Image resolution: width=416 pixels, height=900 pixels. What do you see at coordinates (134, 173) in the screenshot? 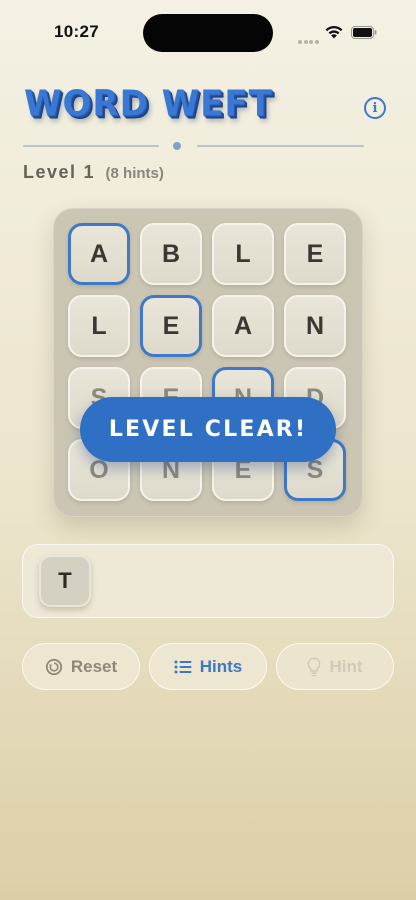
I see `hints-count: (8 hints)` at bounding box center [134, 173].